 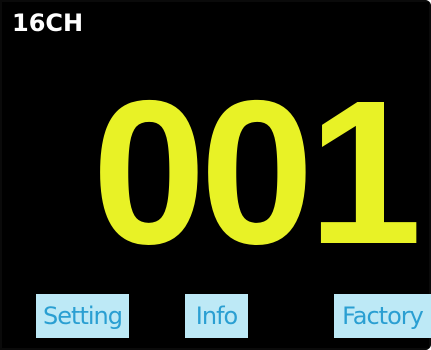 What do you see at coordinates (48, 23) in the screenshot?
I see `channel-count-label: 16CH` at bounding box center [48, 23].